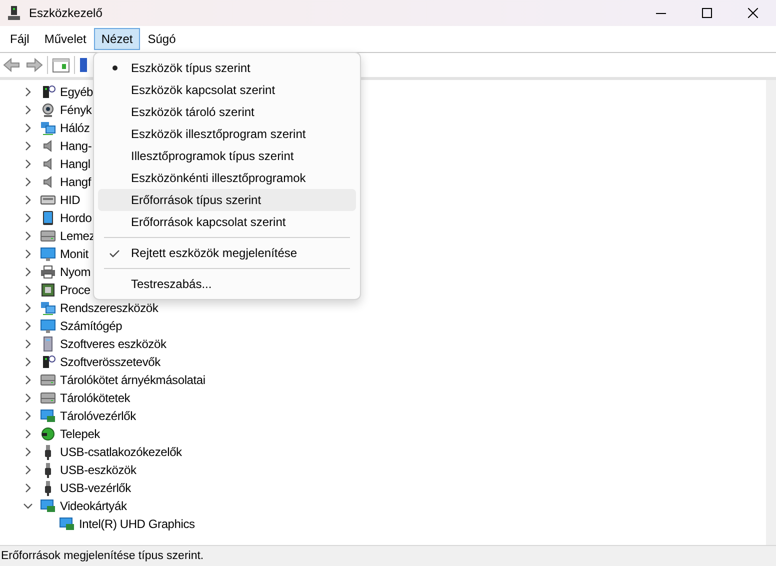 This screenshot has height=566, width=776. What do you see at coordinates (218, 178) in the screenshot?
I see `menu-option: Eszközönkénti illesztőprogramok` at bounding box center [218, 178].